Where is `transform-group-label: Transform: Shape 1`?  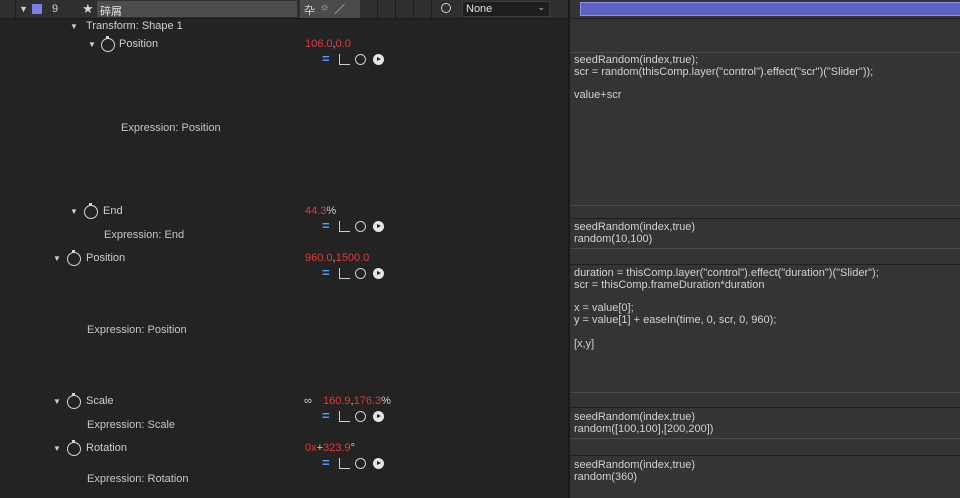
transform-group-label: Transform: Shape 1 is located at coordinates (134, 26).